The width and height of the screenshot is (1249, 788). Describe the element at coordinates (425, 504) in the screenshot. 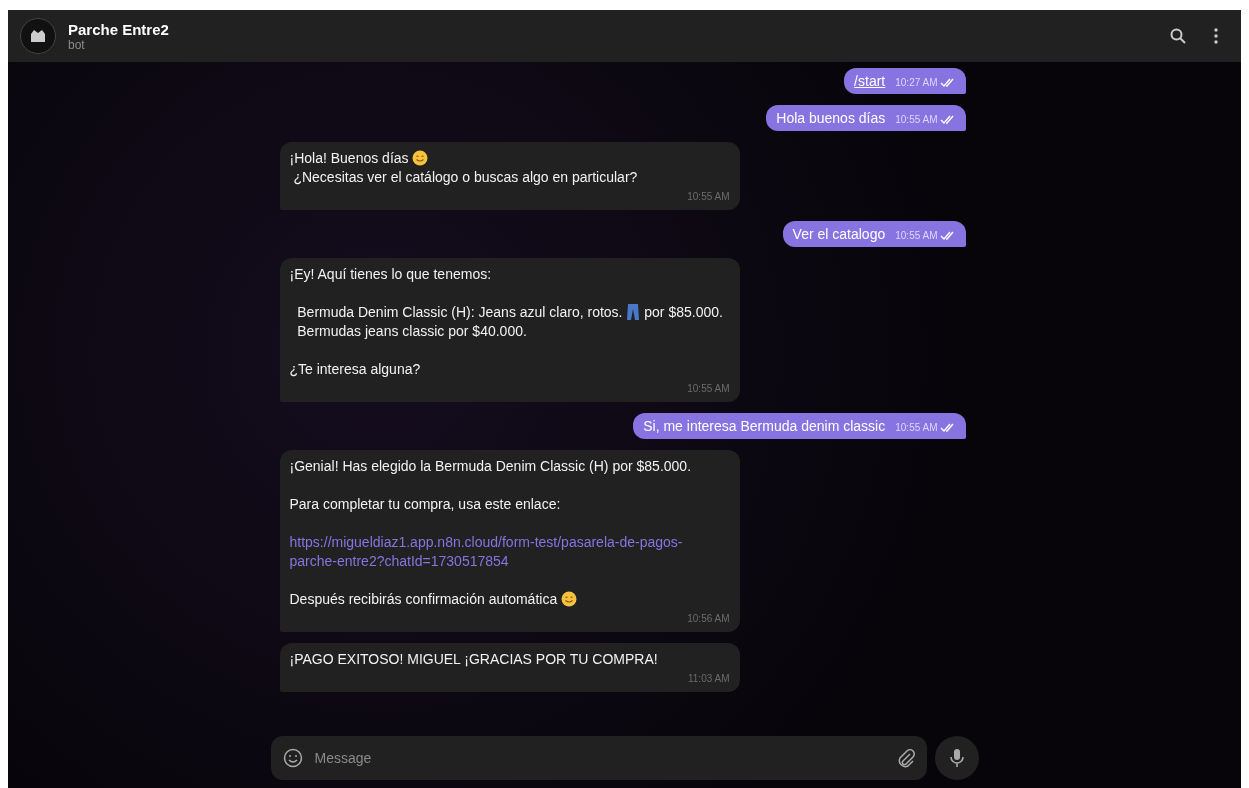

I see `message-text: Para completar tu compra, usa este enlace:` at that location.